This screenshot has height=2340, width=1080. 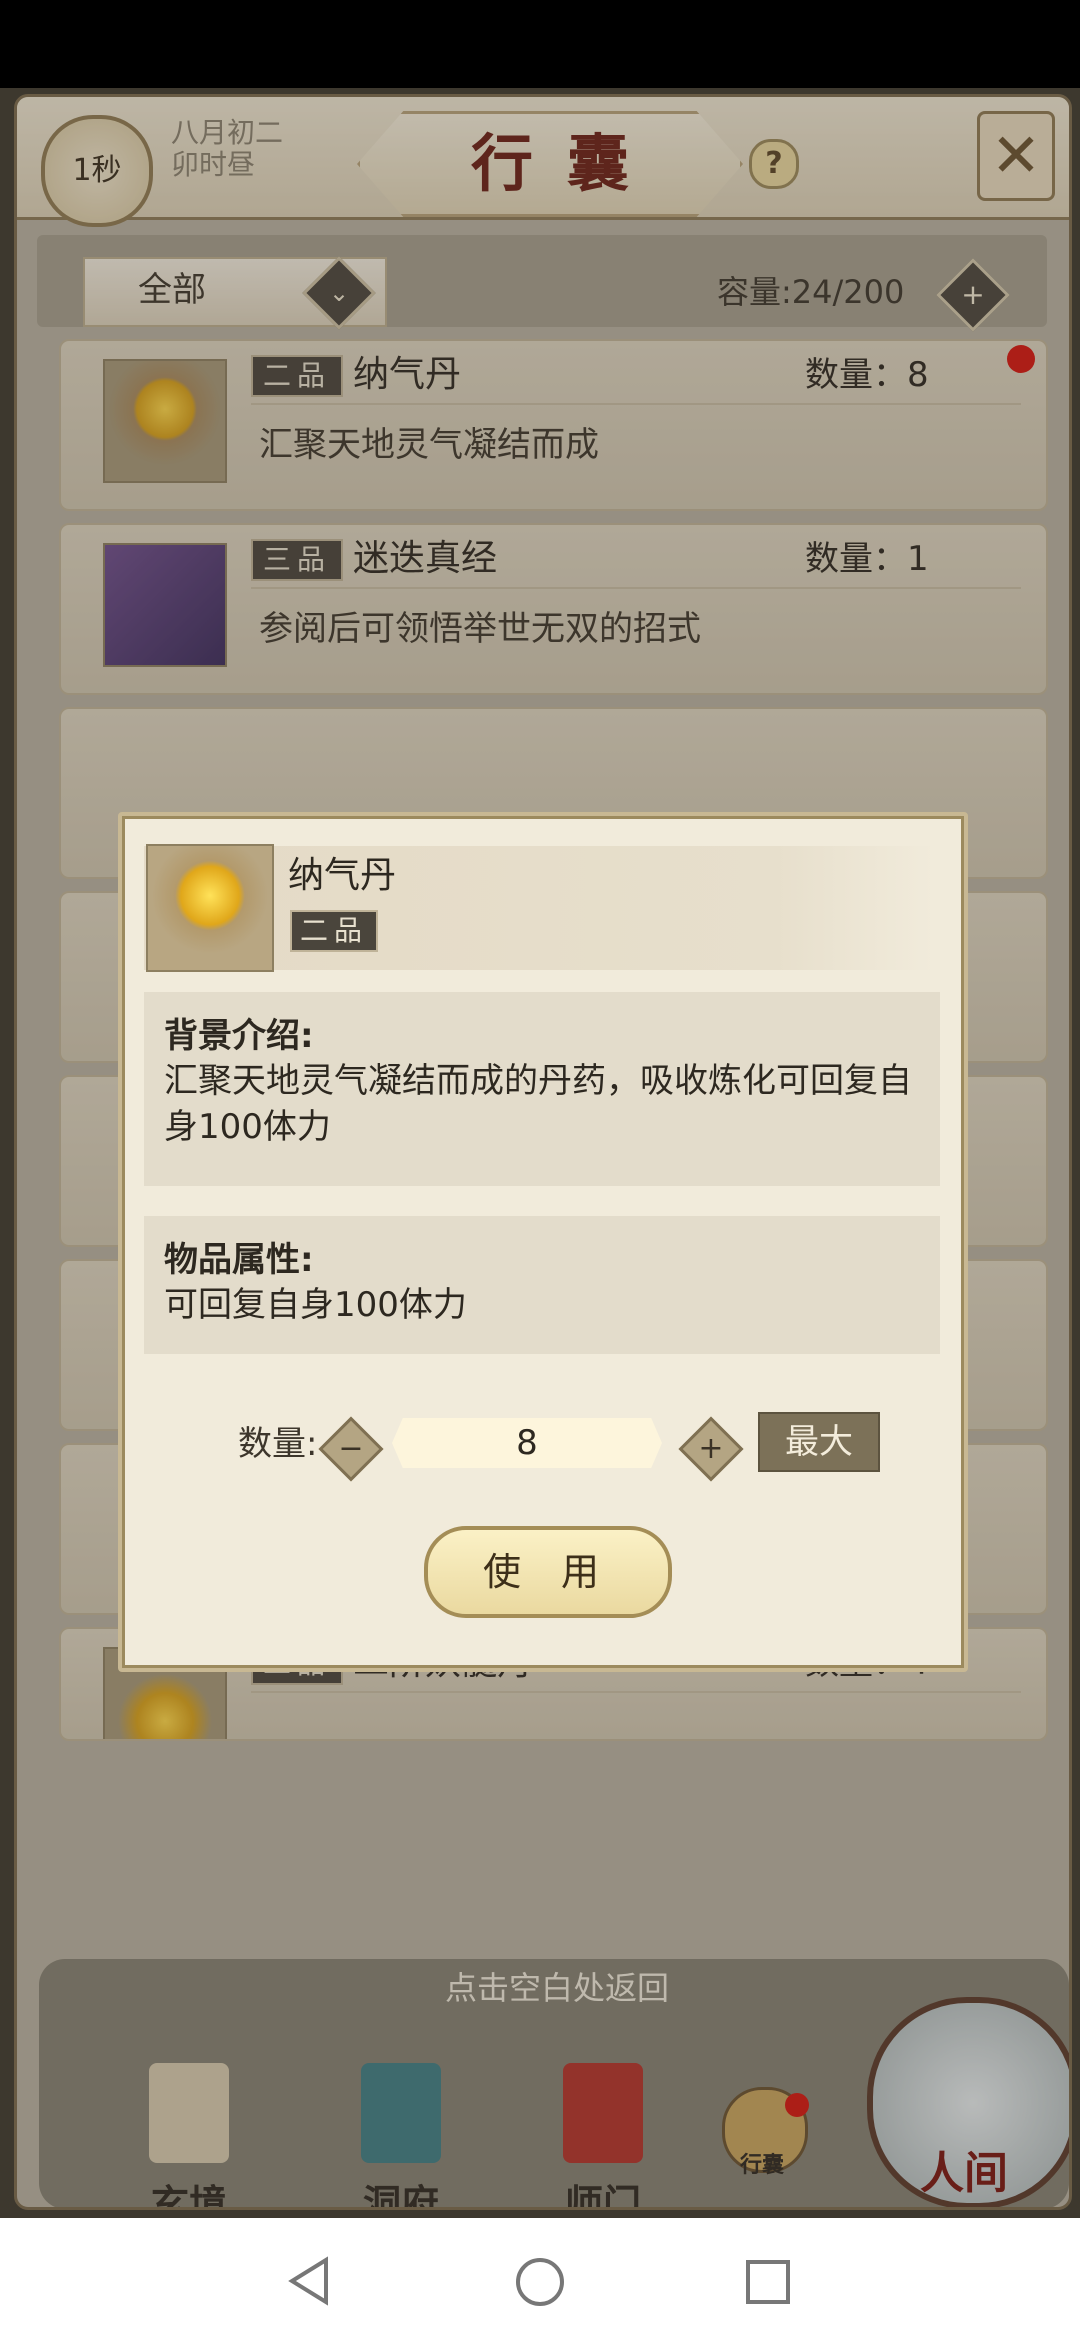 I want to click on use-button: 使 用, so click(x=548, y=1572).